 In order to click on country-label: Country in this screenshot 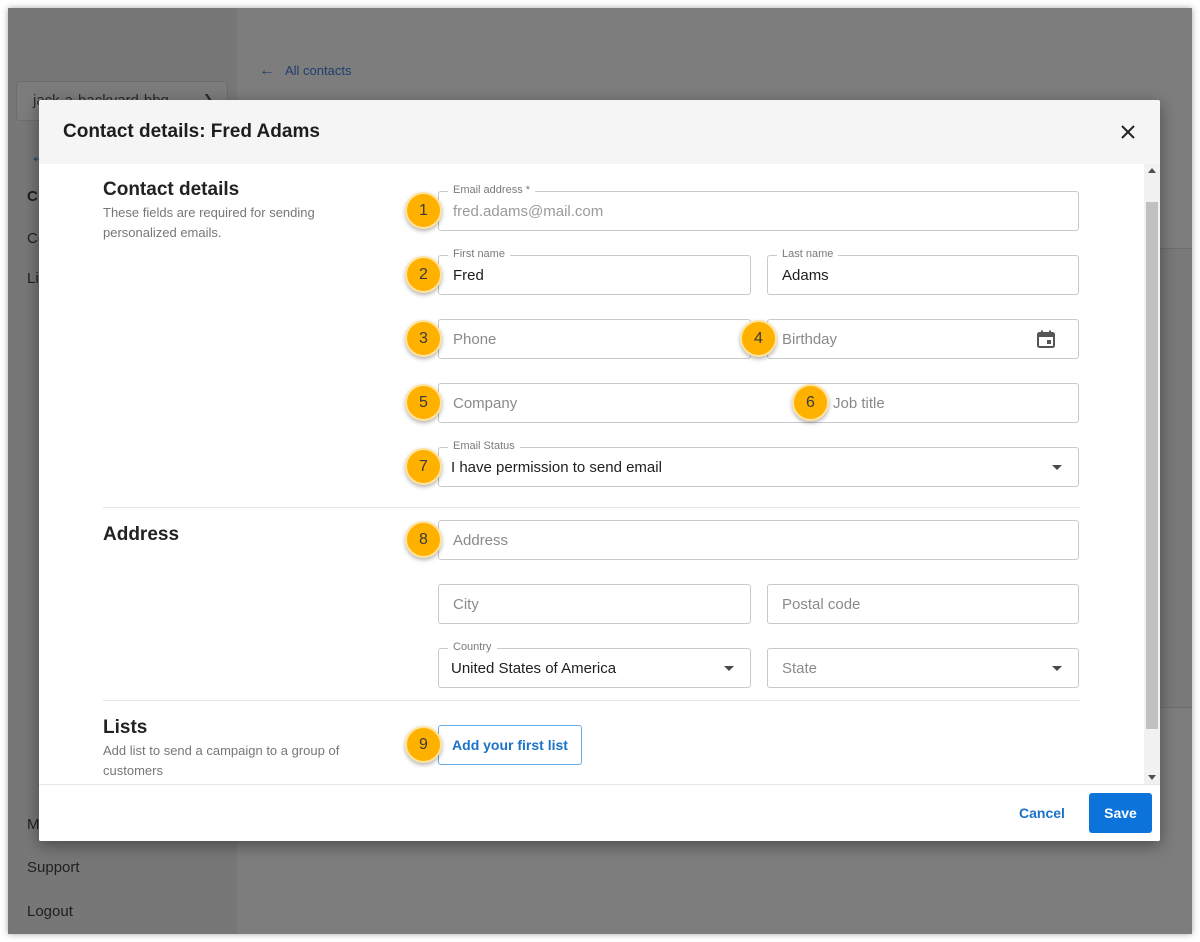, I will do `click(472, 647)`.